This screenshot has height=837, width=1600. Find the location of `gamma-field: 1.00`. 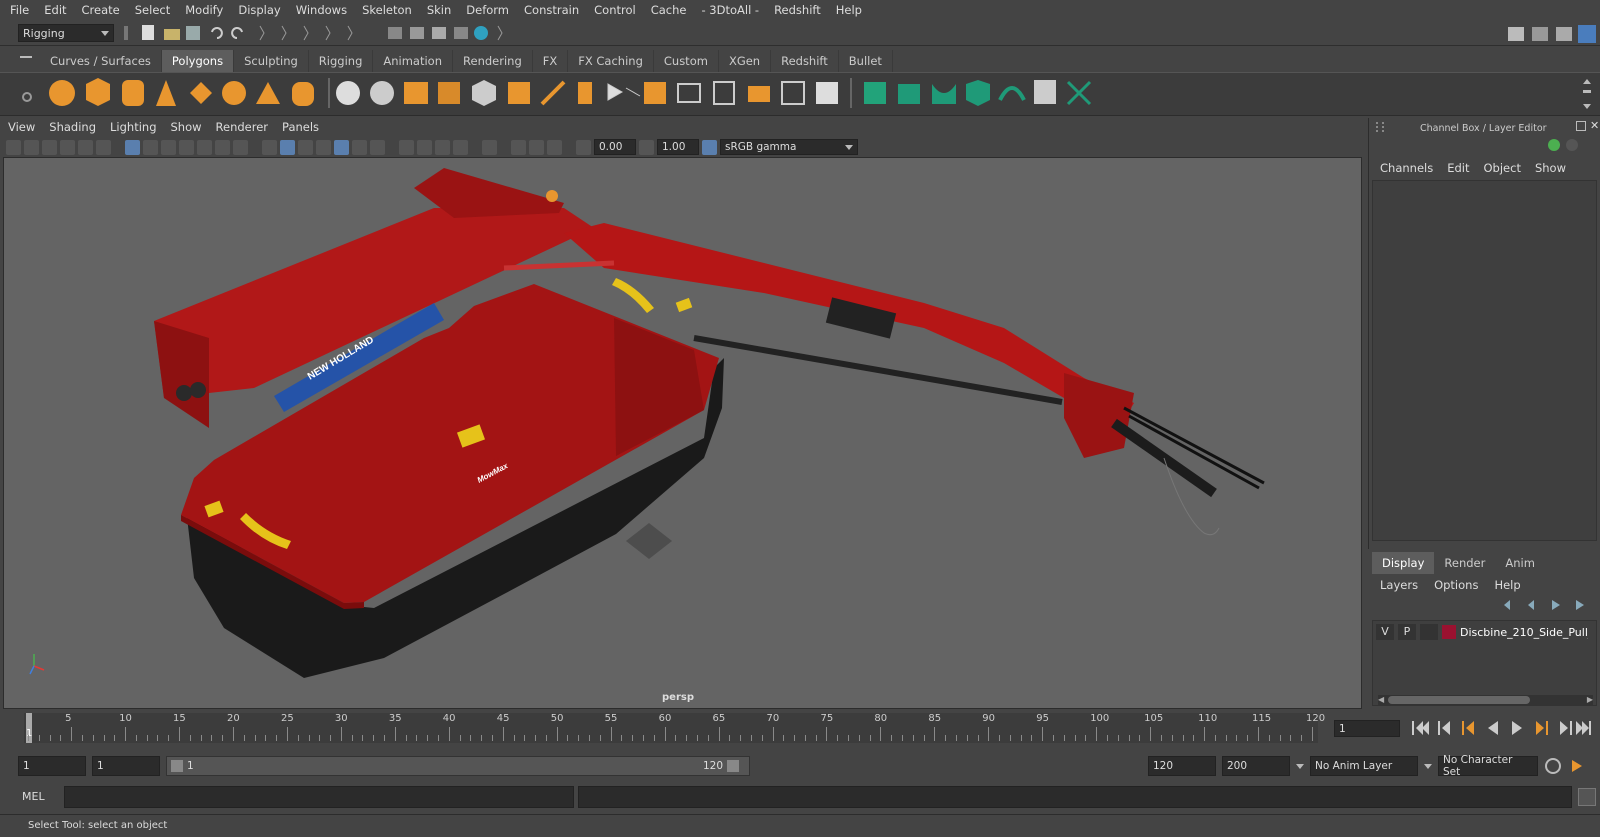

gamma-field: 1.00 is located at coordinates (678, 147).